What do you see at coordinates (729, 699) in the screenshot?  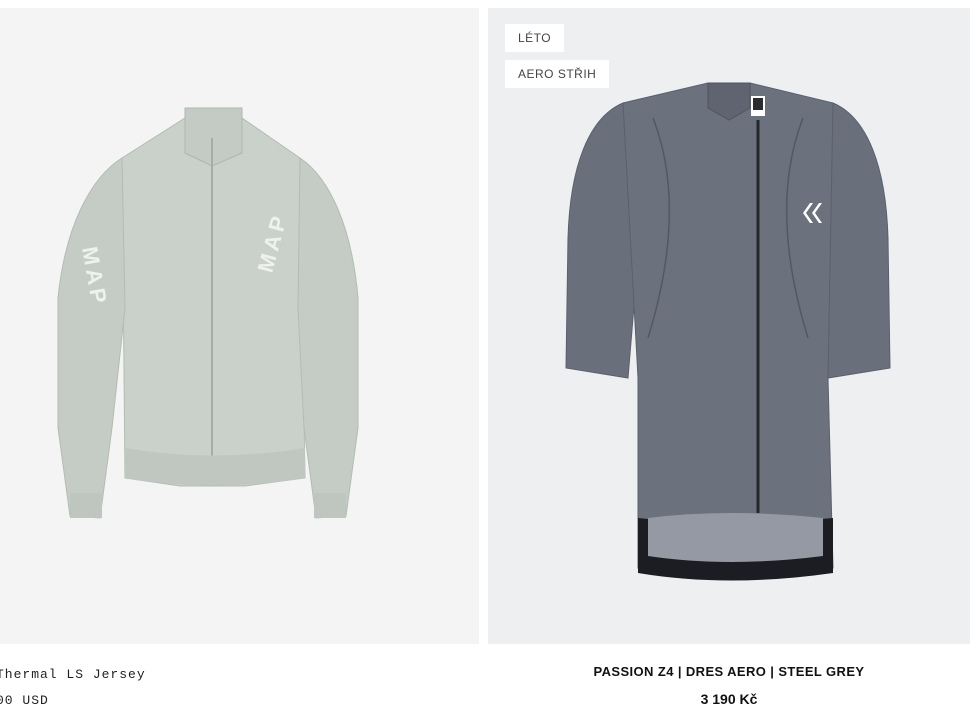 I see `product-price-right: 3 190 Kč` at bounding box center [729, 699].